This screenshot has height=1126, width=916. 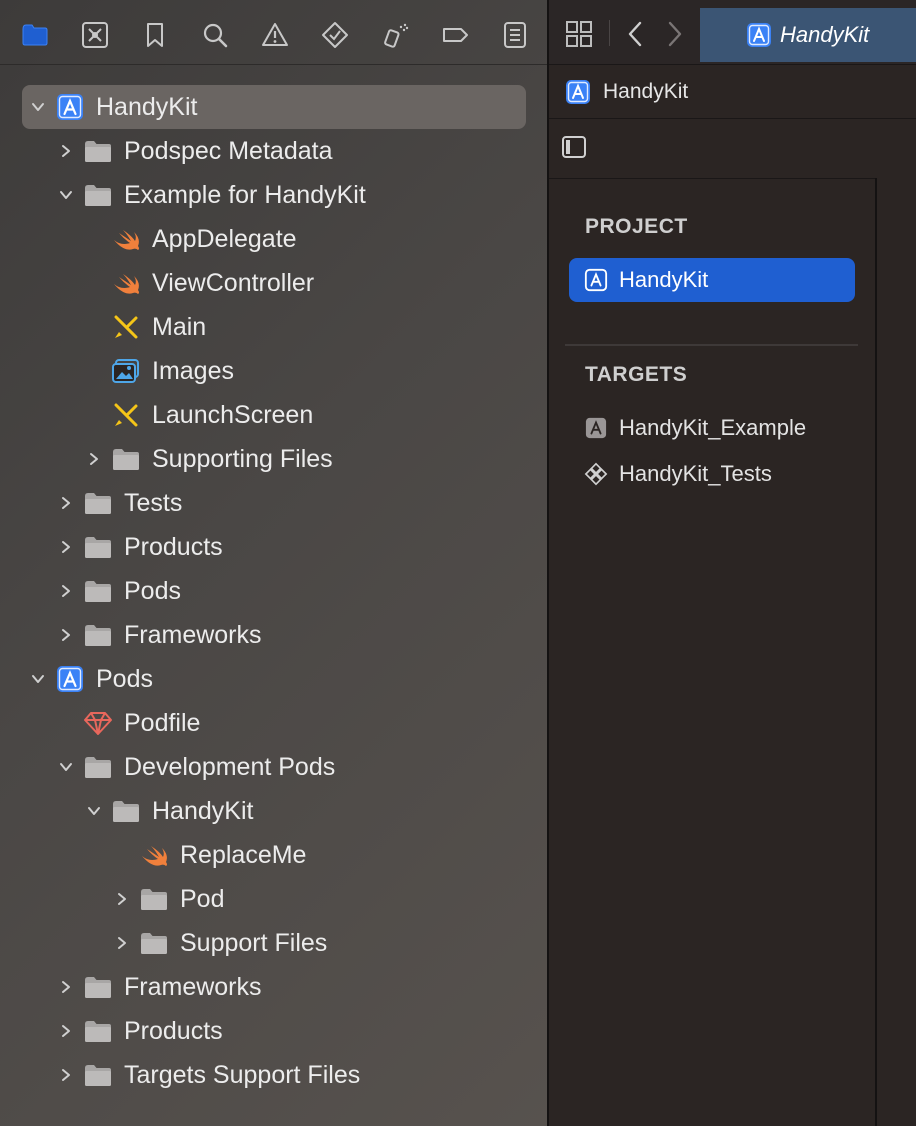 What do you see at coordinates (579, 34) in the screenshot?
I see `grid-view-icon` at bounding box center [579, 34].